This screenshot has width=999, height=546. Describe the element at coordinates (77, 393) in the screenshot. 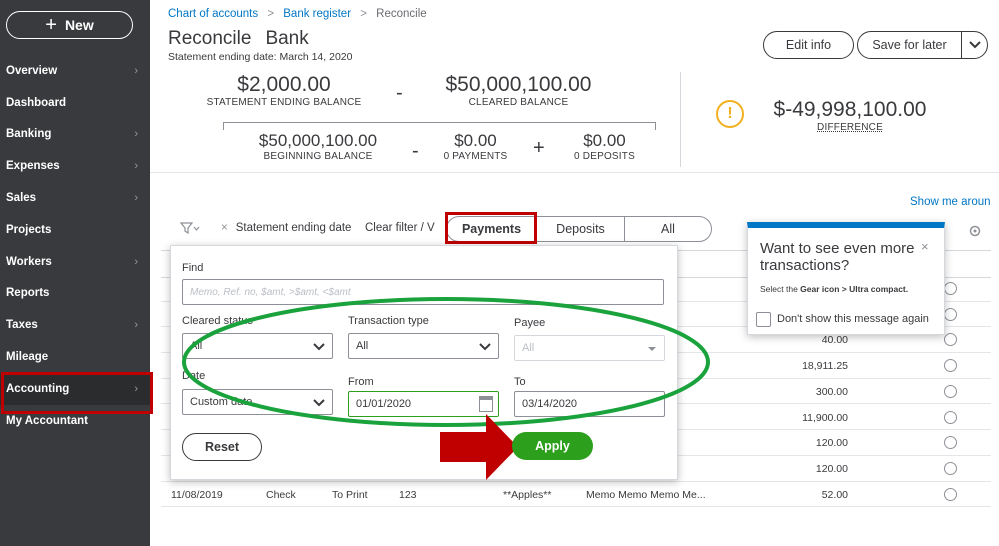

I see `annotation-box-accounting` at that location.